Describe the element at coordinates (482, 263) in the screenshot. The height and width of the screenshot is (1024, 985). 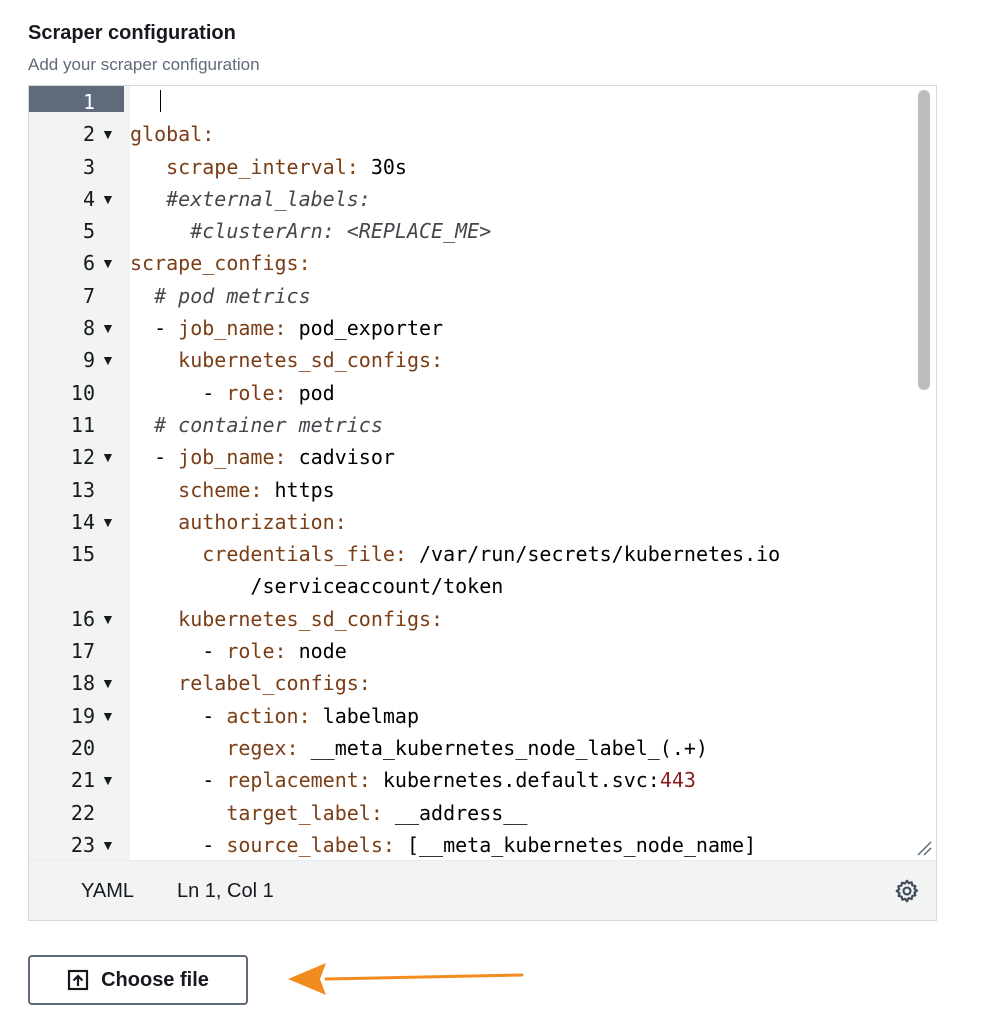
I see `code-line: 6 ▼ scrape_configs:` at that location.